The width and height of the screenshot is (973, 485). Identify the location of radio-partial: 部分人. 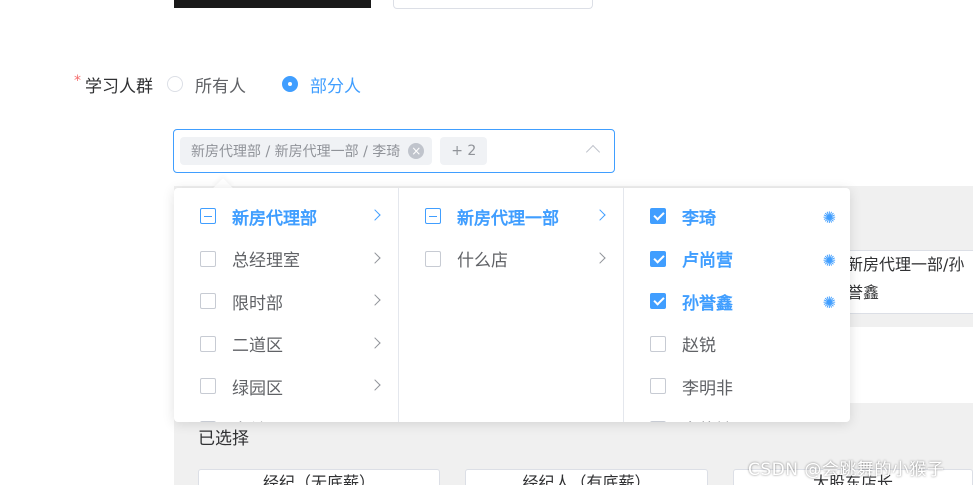
(321, 84).